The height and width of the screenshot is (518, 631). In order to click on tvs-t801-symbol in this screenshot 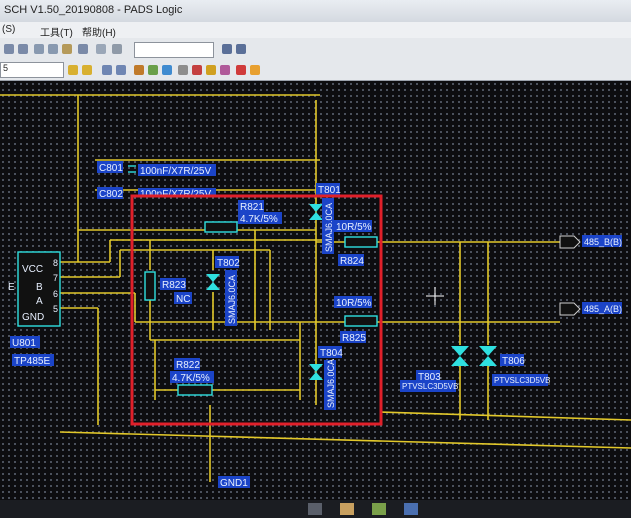, I will do `click(316, 212)`.